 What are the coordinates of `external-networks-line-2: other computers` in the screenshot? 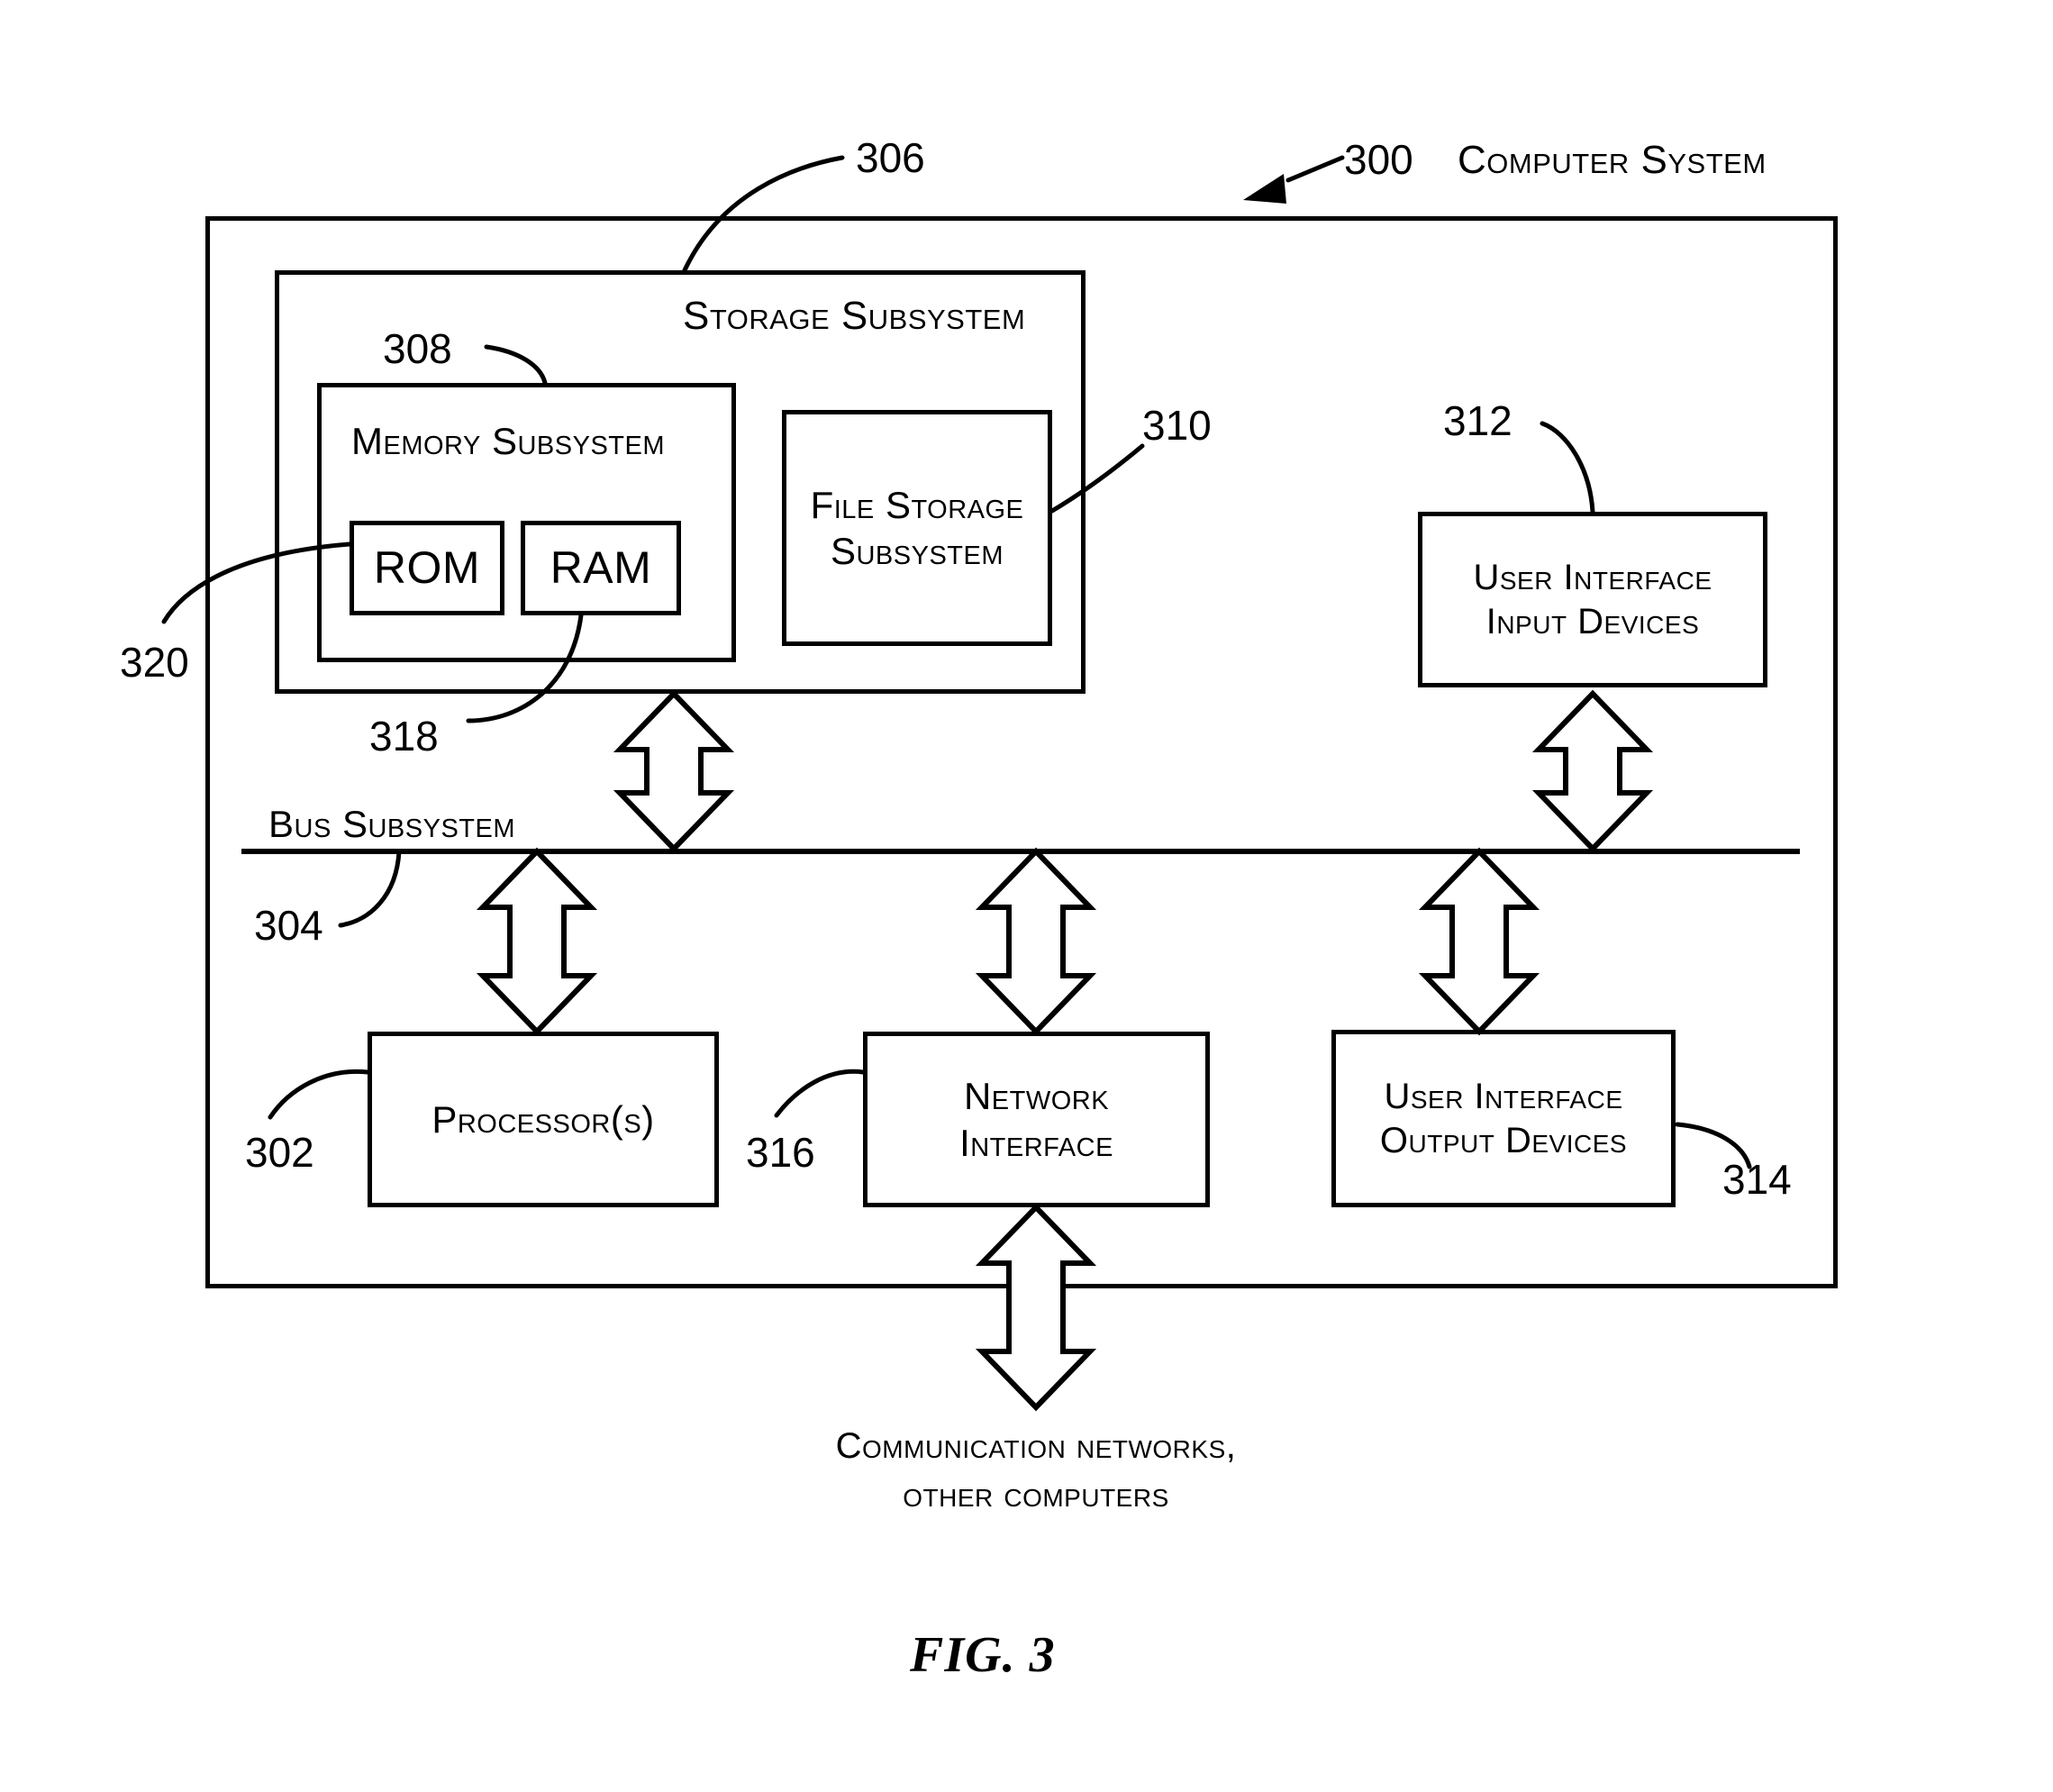 It's located at (1036, 1495).